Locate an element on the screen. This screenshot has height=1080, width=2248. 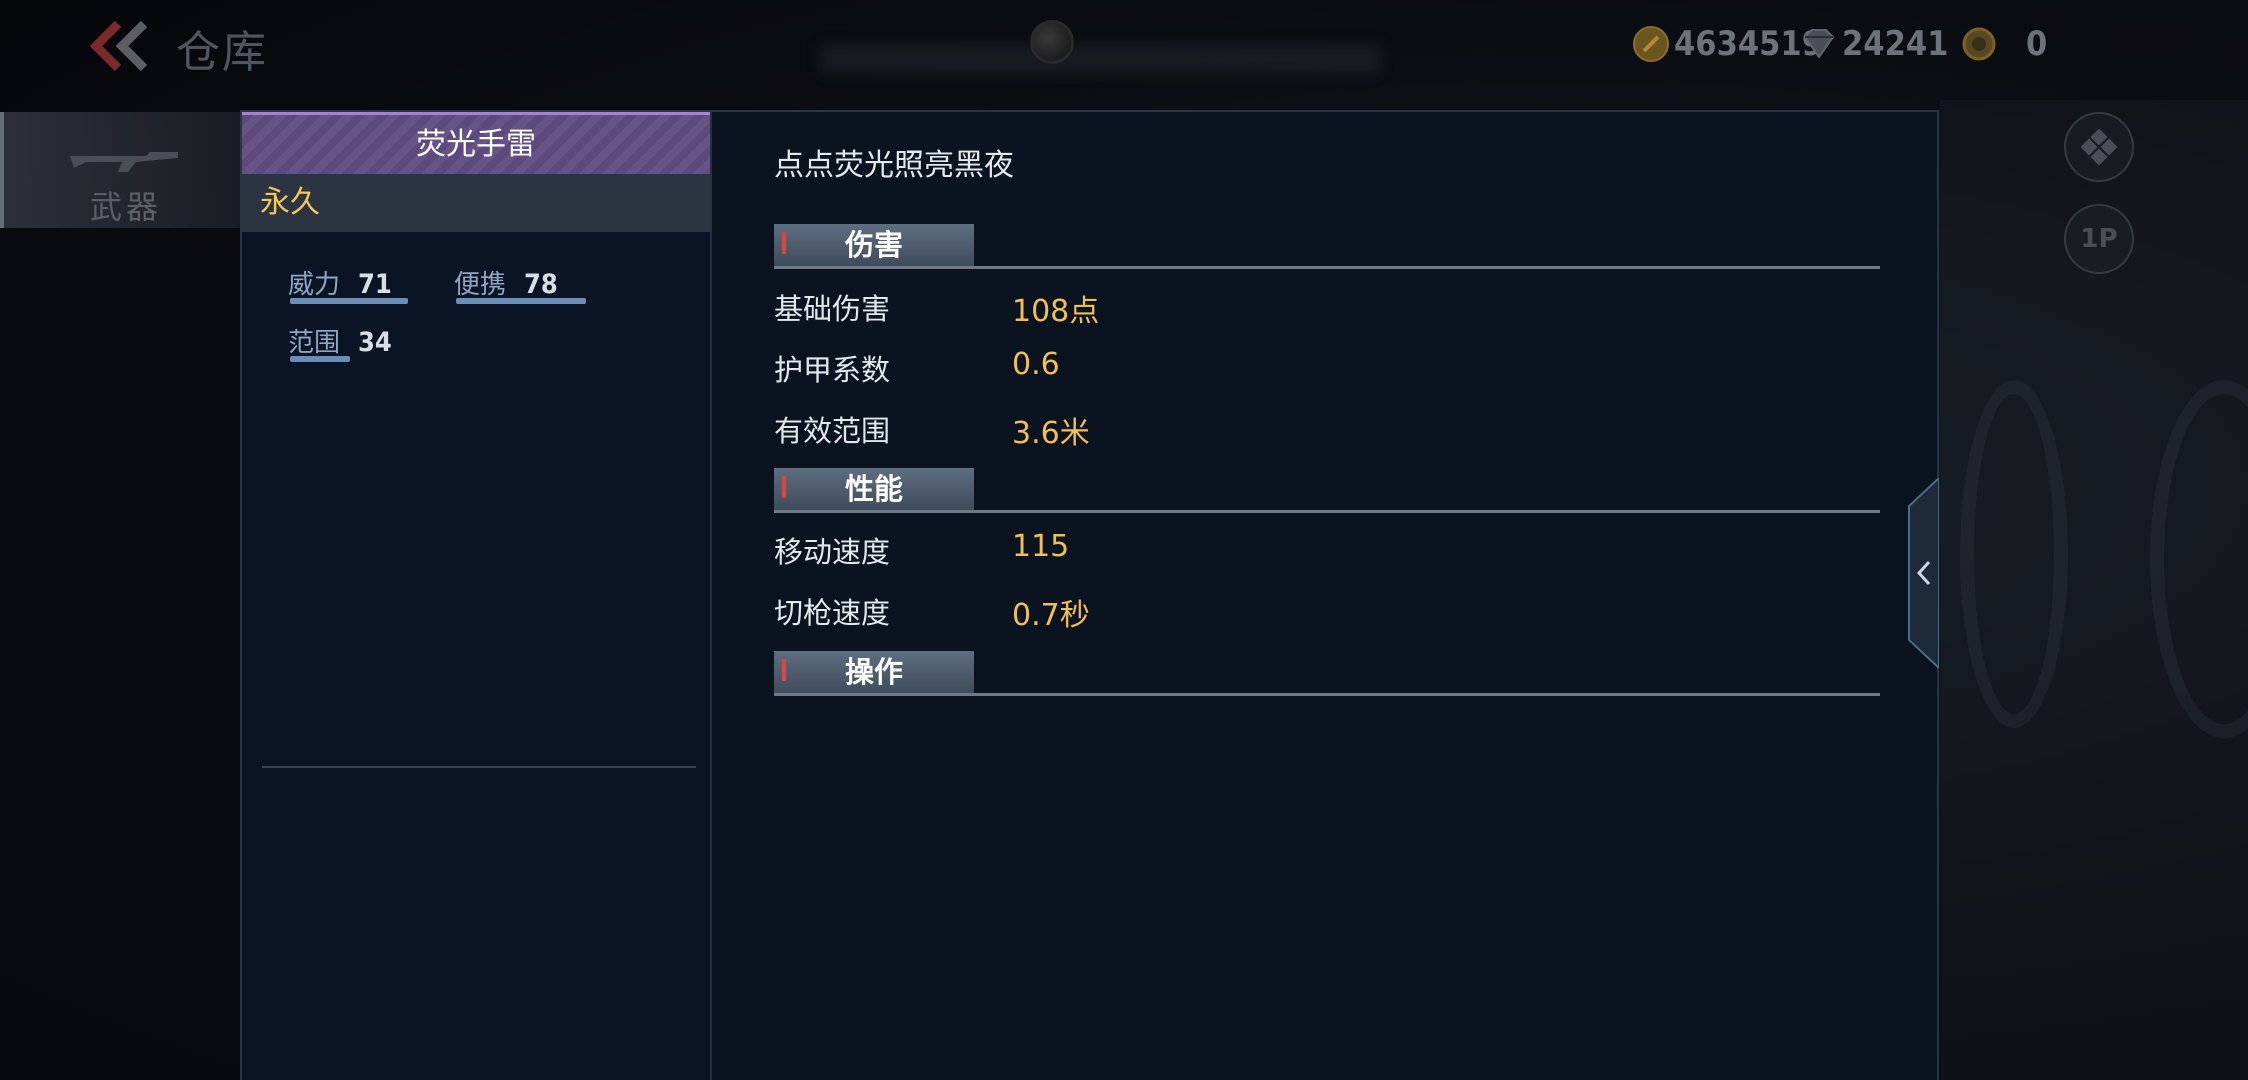
diamond-grid-icon is located at coordinates (2099, 147).